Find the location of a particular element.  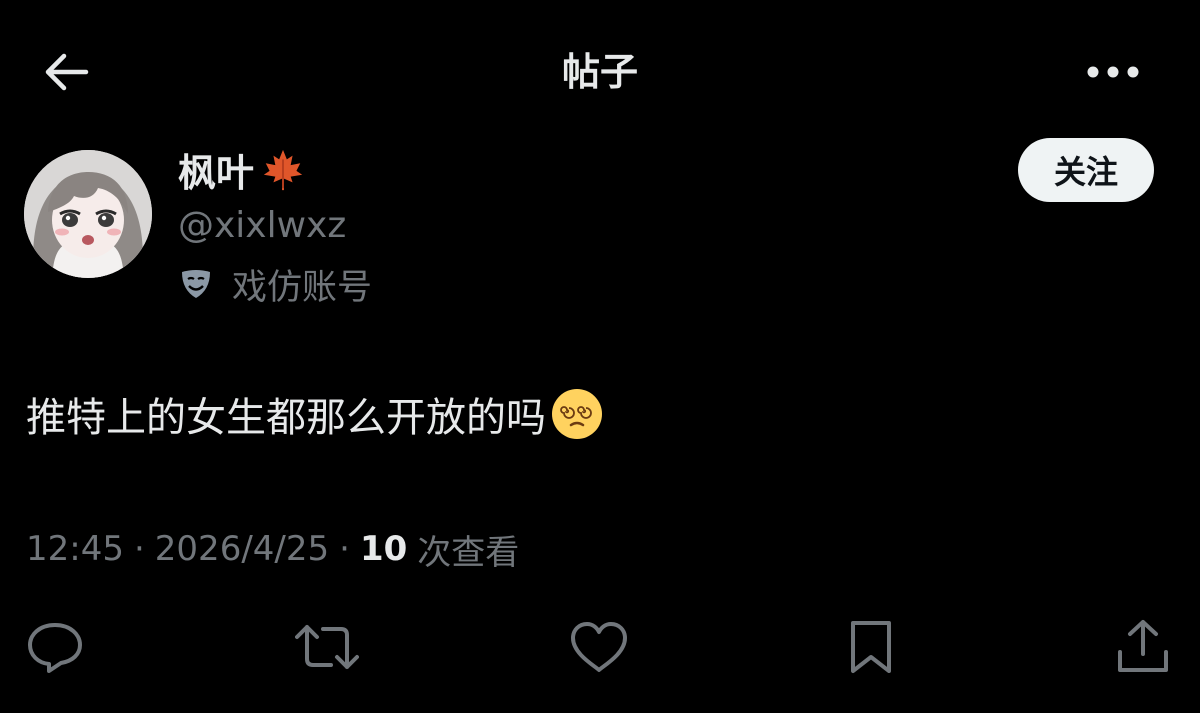

like-icon is located at coordinates (599, 647).